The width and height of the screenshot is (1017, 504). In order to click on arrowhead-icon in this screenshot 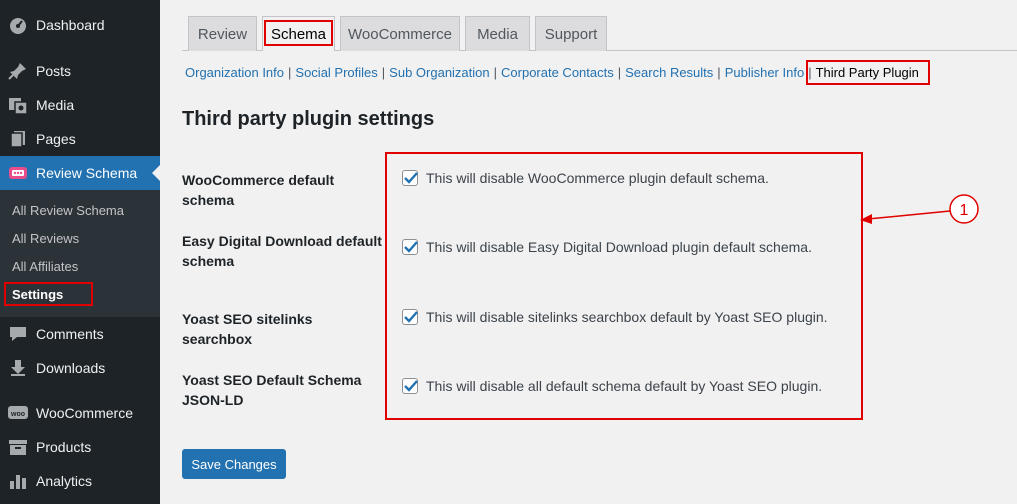, I will do `click(866, 219)`.